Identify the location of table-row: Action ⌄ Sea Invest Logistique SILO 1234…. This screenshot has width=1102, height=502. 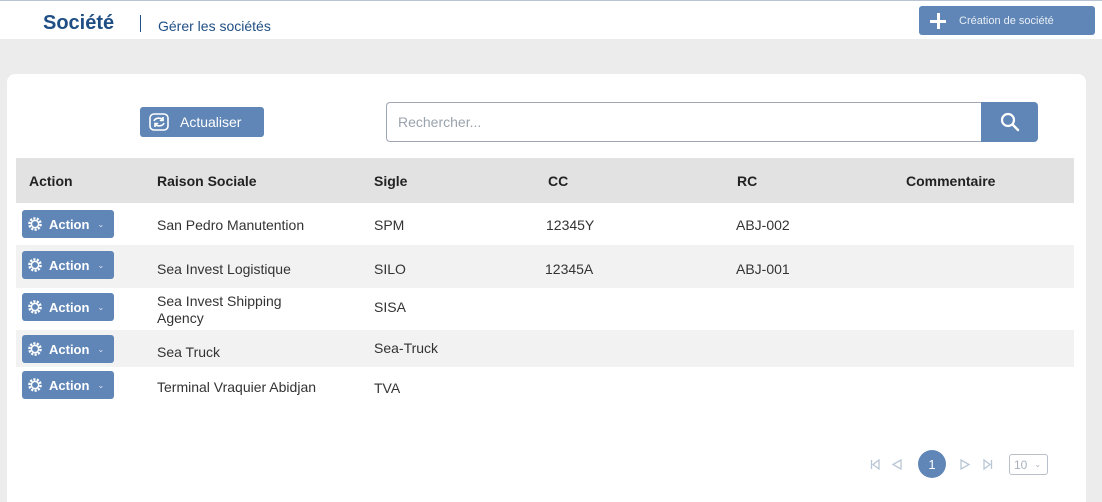
(545, 266).